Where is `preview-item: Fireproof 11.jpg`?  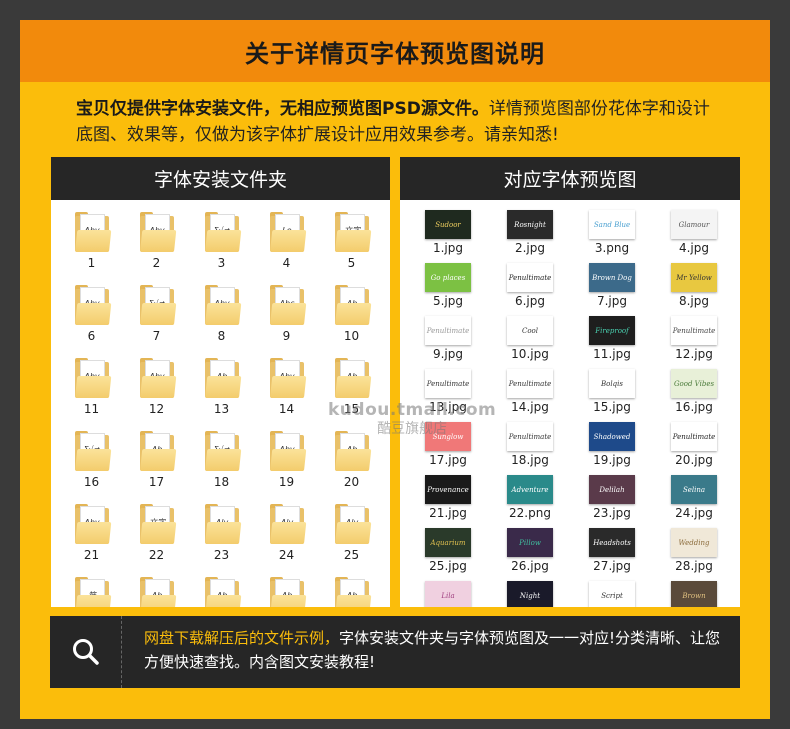
preview-item: Fireproof 11.jpg is located at coordinates (630, 342).